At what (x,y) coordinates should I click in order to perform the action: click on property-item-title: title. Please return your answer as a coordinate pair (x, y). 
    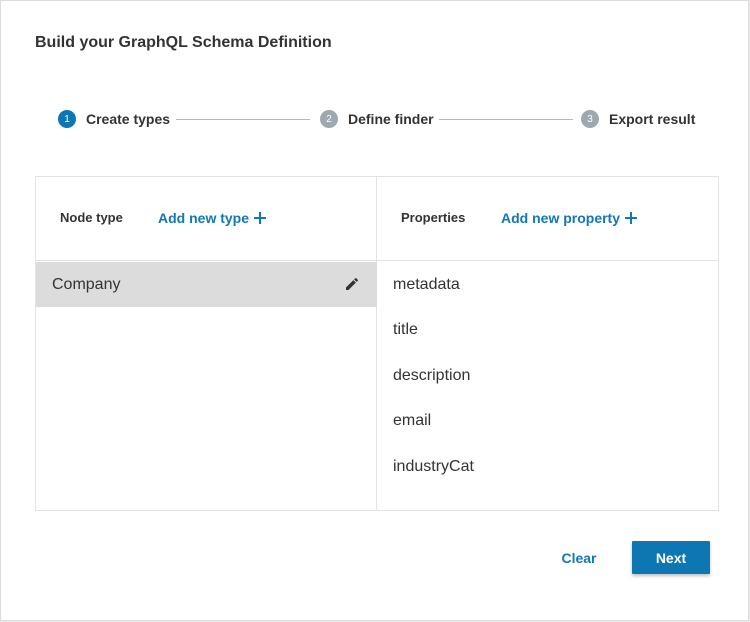
    Looking at the image, I should click on (433, 331).